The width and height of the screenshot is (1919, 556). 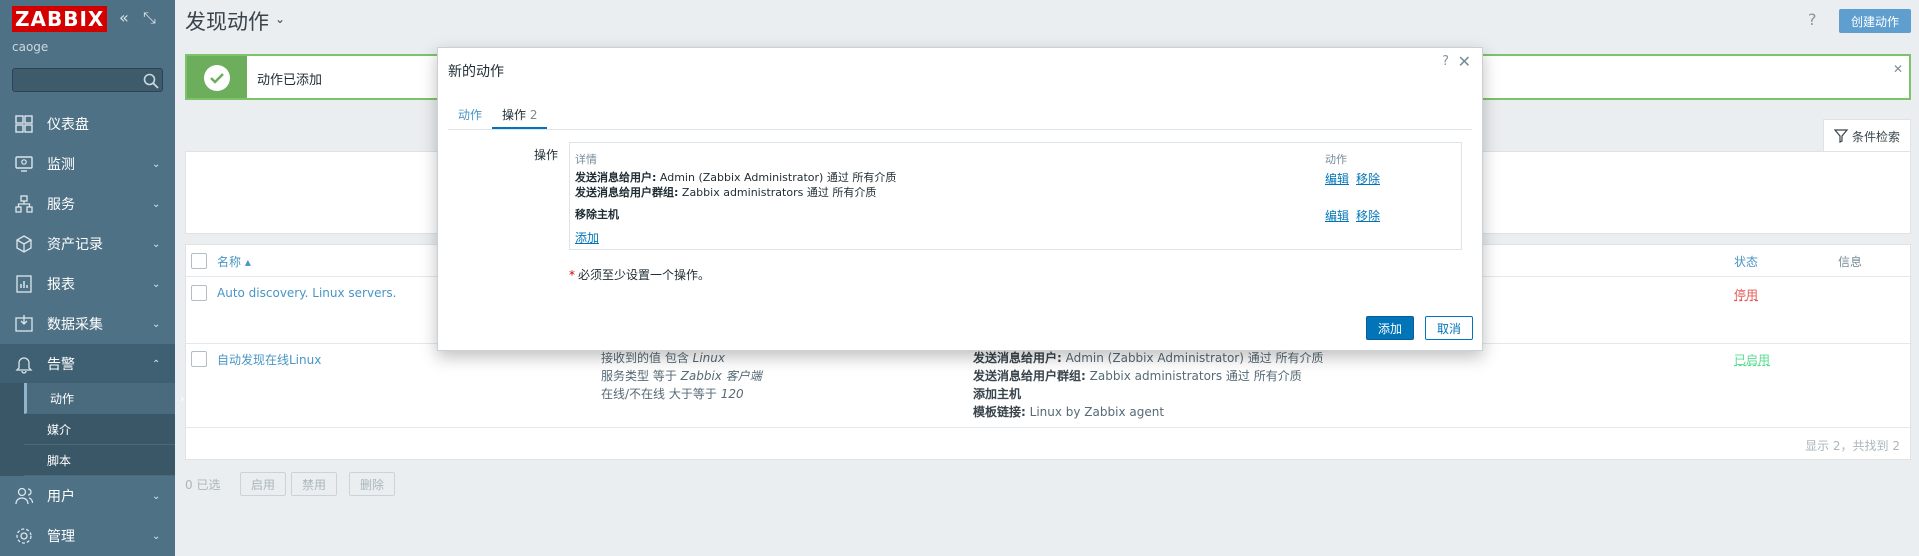 I want to click on operation-text: Linux by Zabbix agent, so click(x=1095, y=412).